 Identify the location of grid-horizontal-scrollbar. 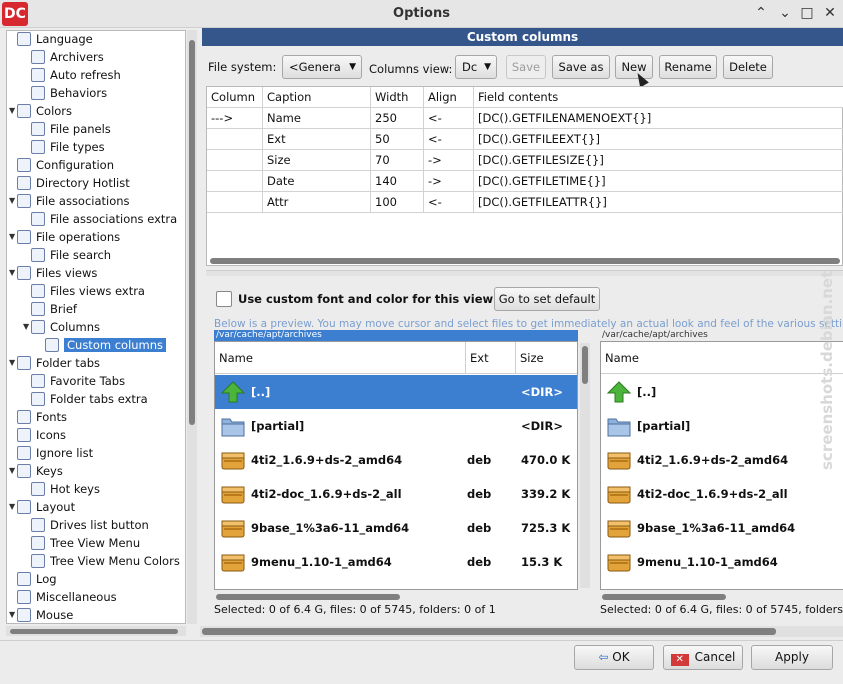
(525, 261).